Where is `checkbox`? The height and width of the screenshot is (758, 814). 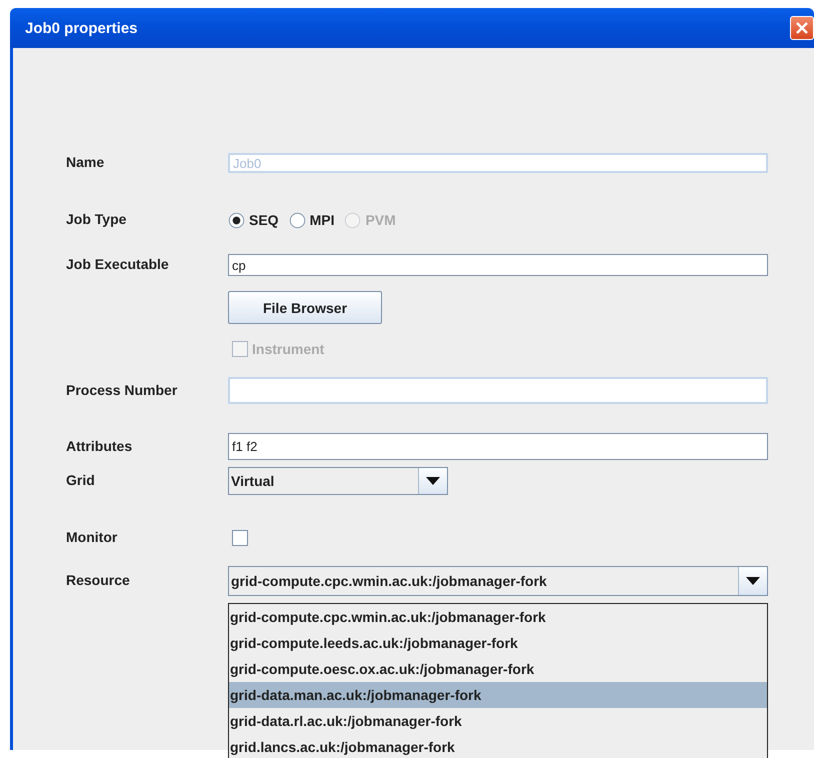
checkbox is located at coordinates (240, 538).